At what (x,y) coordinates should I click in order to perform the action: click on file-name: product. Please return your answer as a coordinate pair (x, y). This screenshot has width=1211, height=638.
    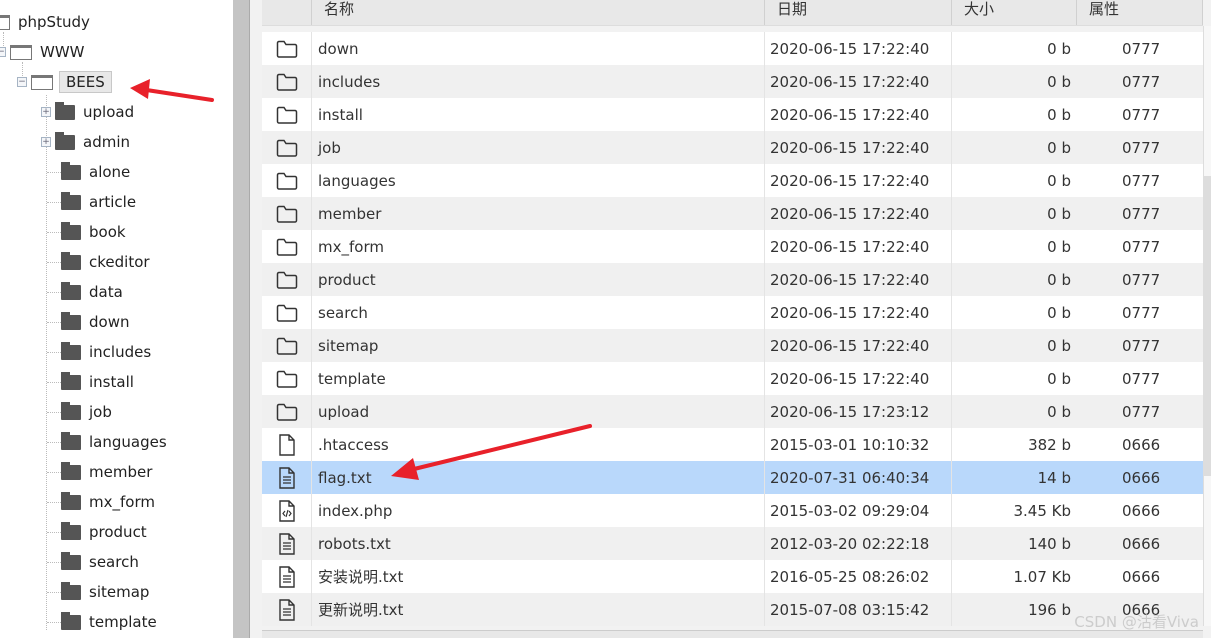
    Looking at the image, I should click on (538, 279).